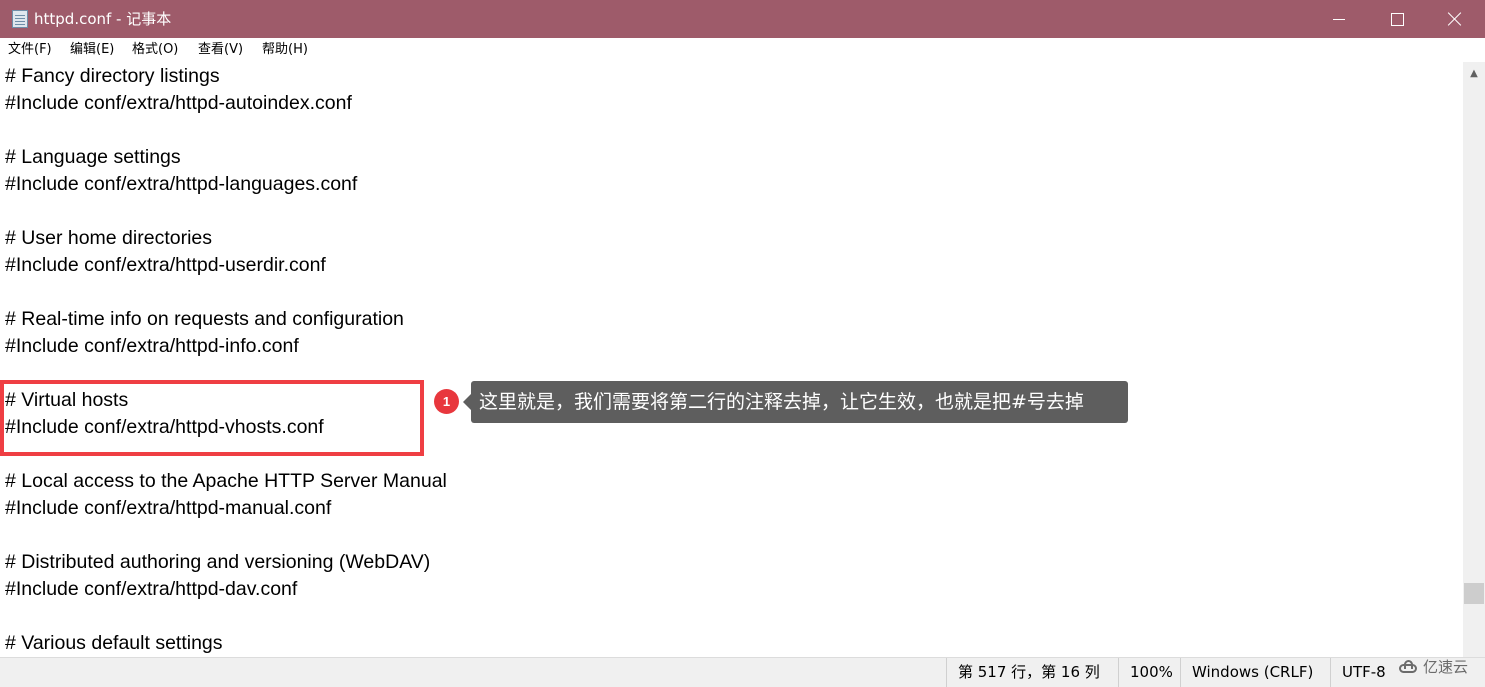 The height and width of the screenshot is (687, 1485). What do you see at coordinates (151, 589) in the screenshot?
I see `text-line: #Include conf/extra/httpd-dav.conf` at bounding box center [151, 589].